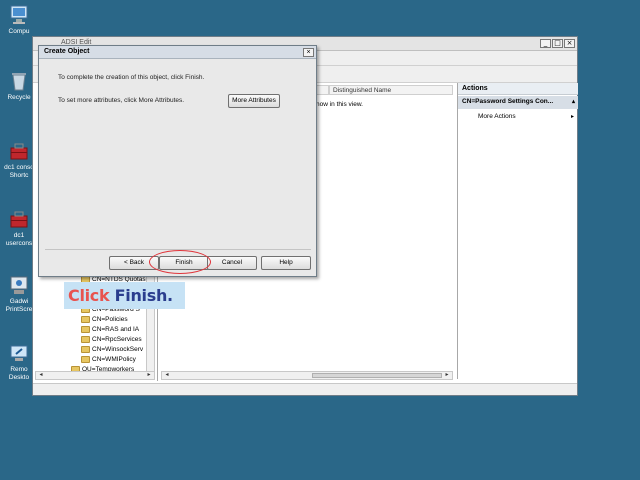  What do you see at coordinates (19, 301) in the screenshot?
I see `desktop-icon-label: Gadwi` at bounding box center [19, 301].